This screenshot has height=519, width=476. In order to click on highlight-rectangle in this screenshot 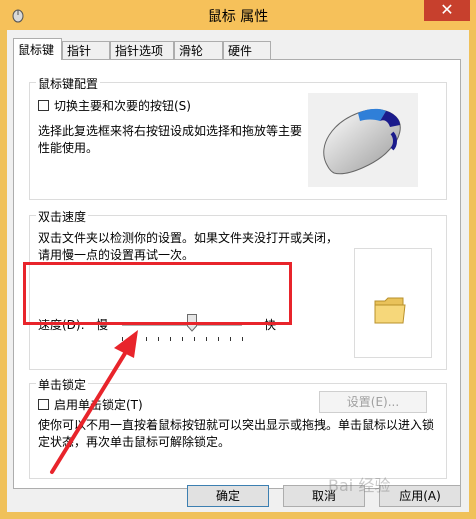, I will do `click(157, 293)`.